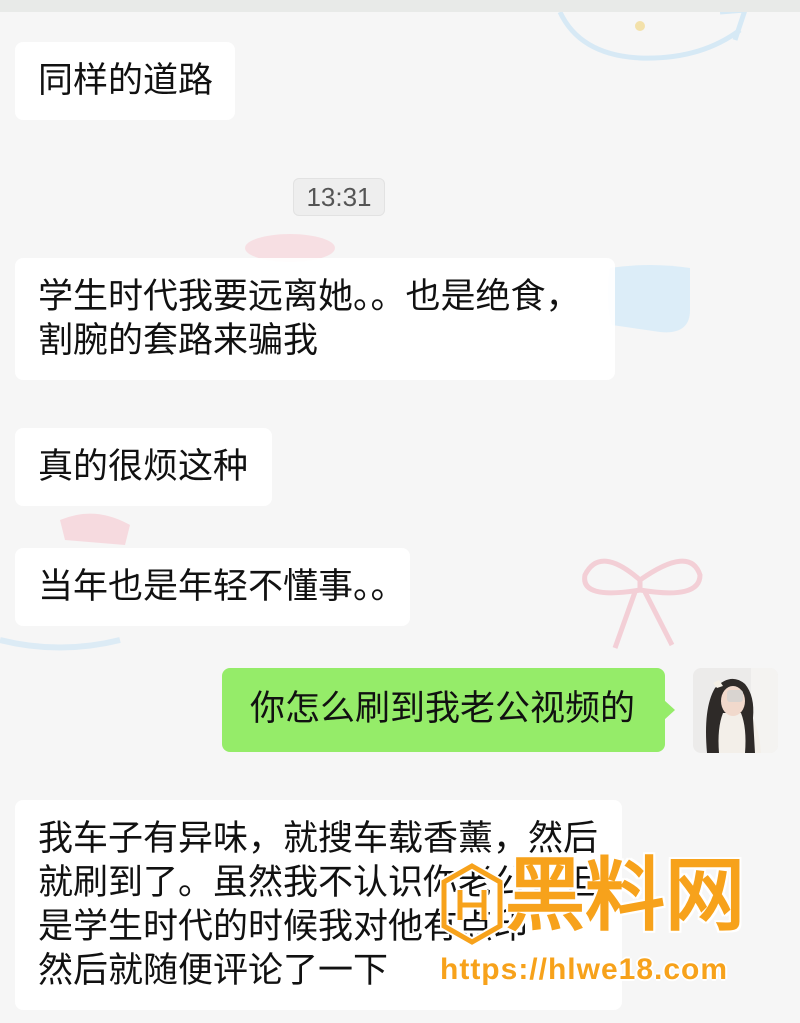 Image resolution: width=800 pixels, height=1023 pixels. Describe the element at coordinates (642, 603) in the screenshot. I see `bow-decoration-icon` at that location.